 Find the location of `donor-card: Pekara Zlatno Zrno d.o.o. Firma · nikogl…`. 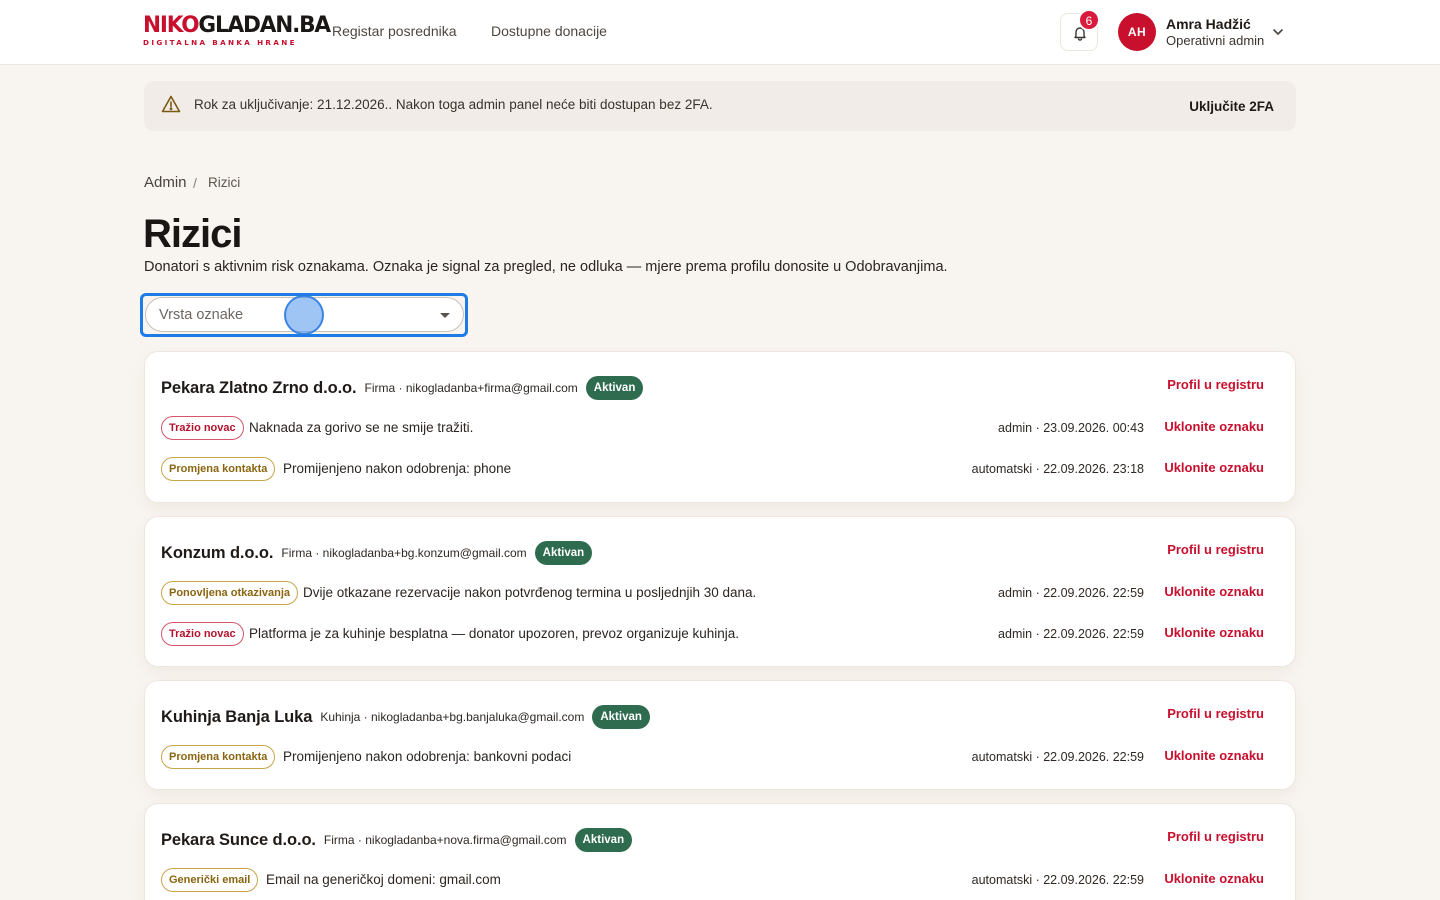

donor-card: Pekara Zlatno Zrno d.o.o. Firma · nikogl… is located at coordinates (720, 427).